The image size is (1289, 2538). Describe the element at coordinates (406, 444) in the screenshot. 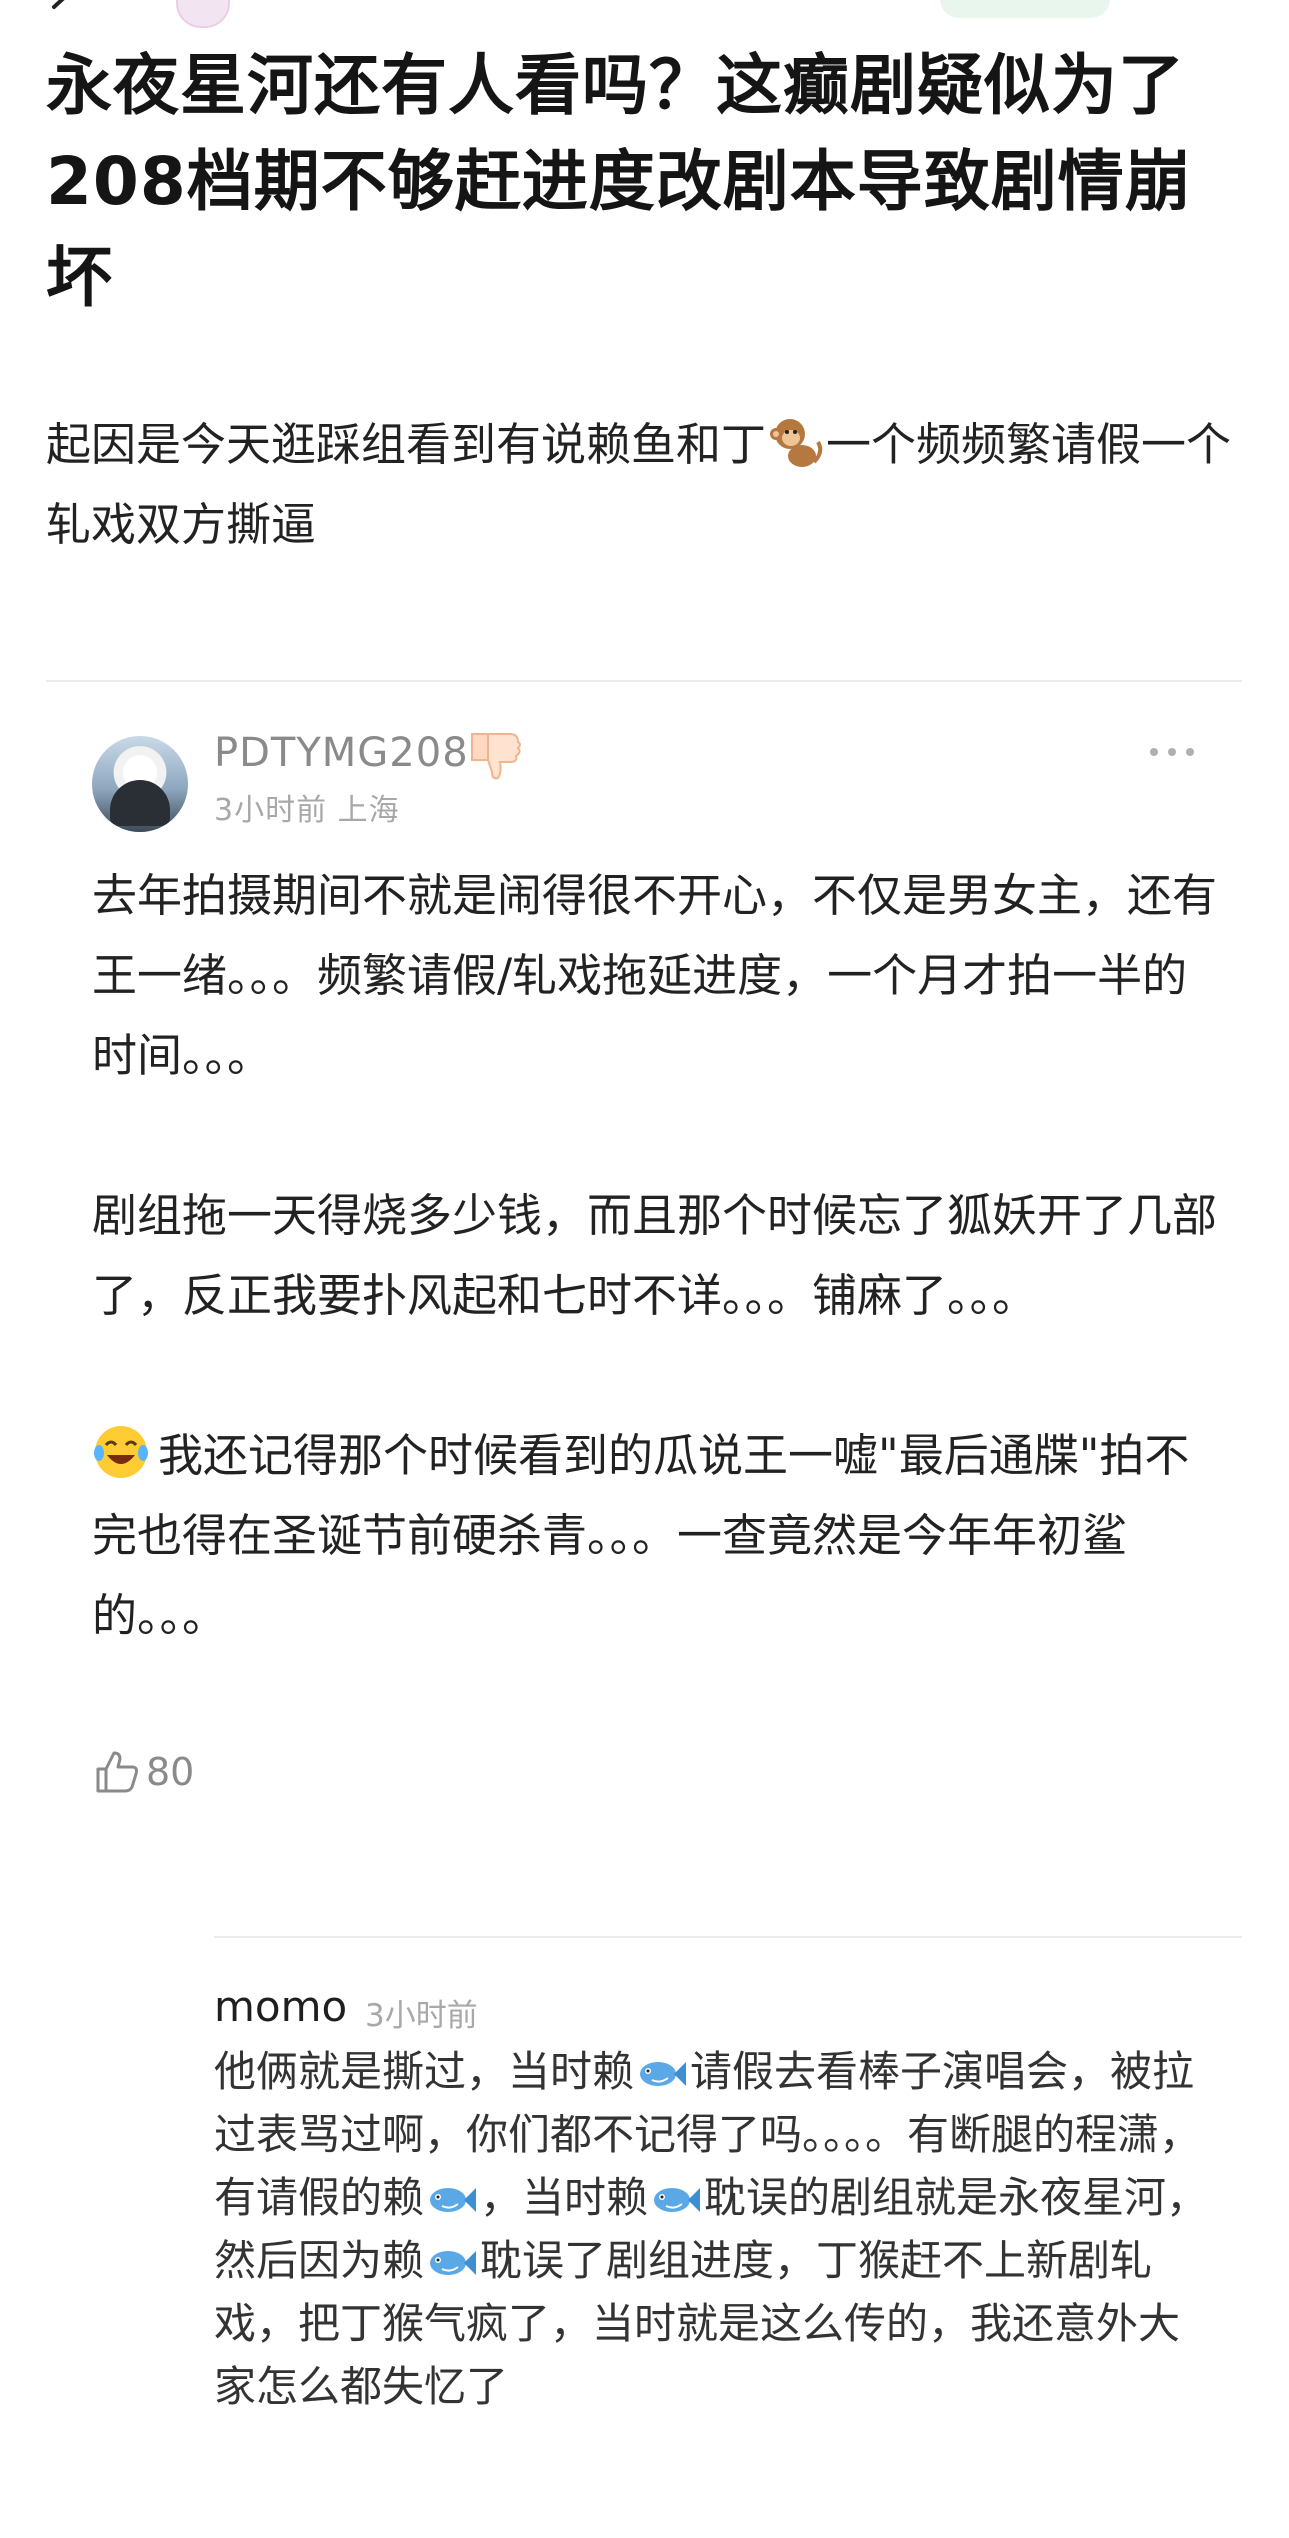

I see `post-body-text: 起因是今天逛踩组看到有说赖鱼和丁` at that location.